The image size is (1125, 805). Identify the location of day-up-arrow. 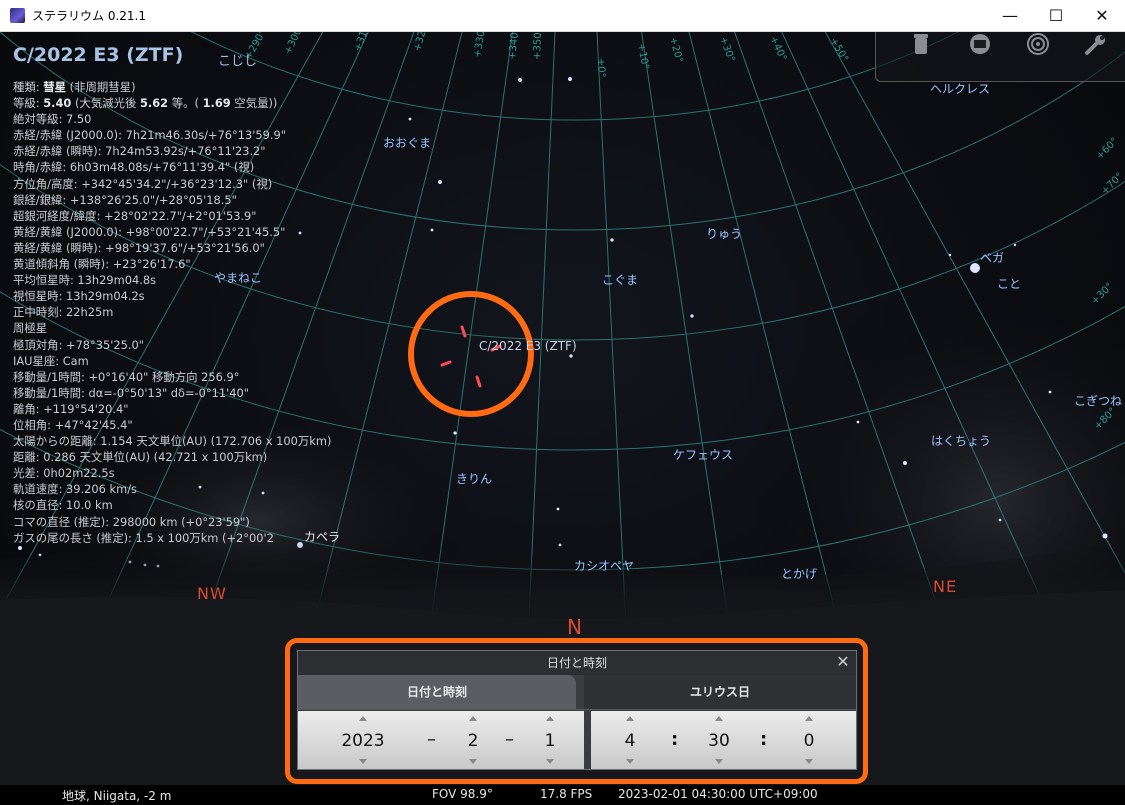
(550, 718).